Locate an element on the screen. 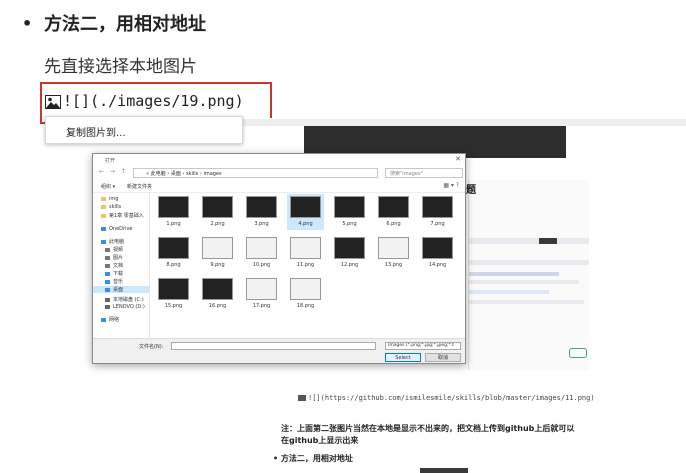 The image size is (686, 473). sidebar-item: skills is located at coordinates (111, 207).